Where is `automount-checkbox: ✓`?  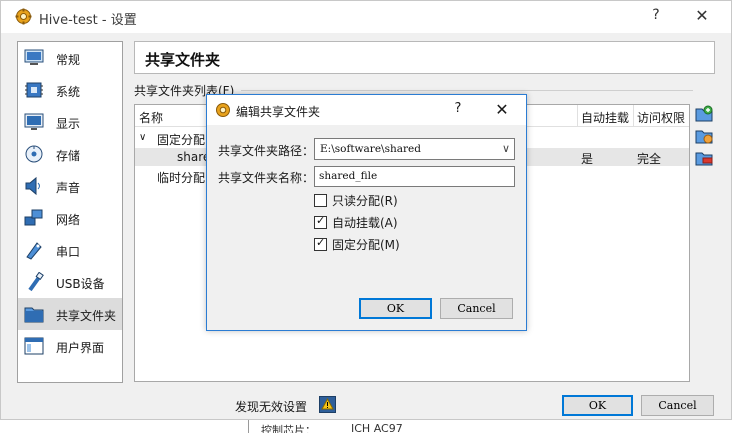
automount-checkbox: ✓ is located at coordinates (320, 221).